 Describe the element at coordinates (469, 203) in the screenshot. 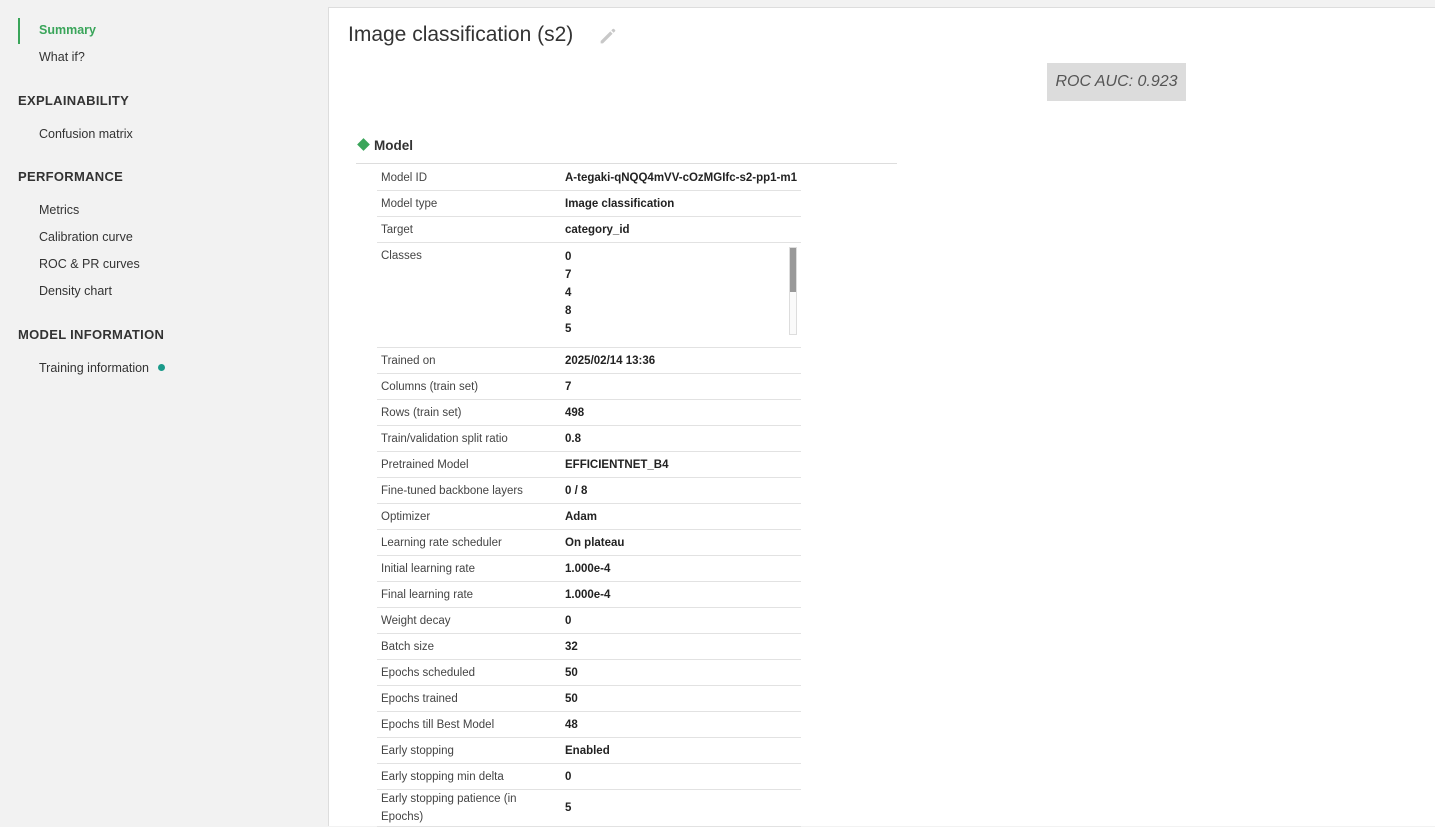

I see `row-key: Model type` at that location.